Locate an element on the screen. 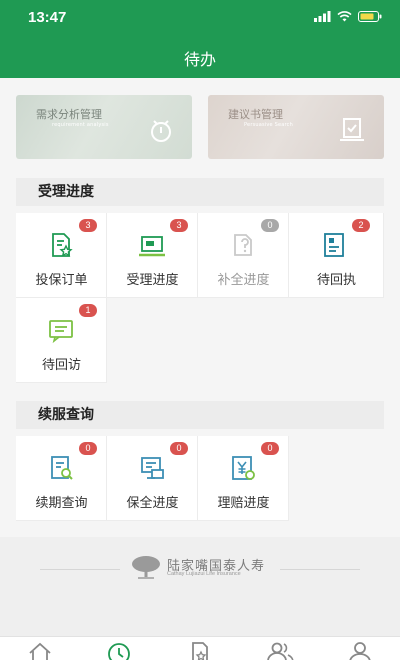 This screenshot has width=400, height=660. claim-progress-icon is located at coordinates (243, 468).